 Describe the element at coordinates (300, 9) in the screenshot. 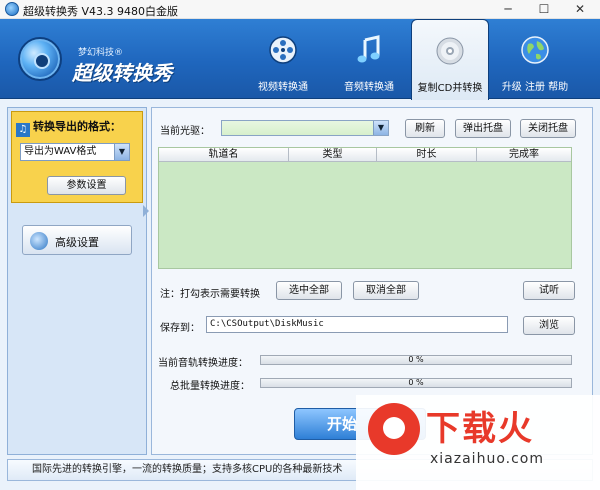

I see `title-bar: 超级转换秀 V43.3 9480白金版 ─ ☐ ✕` at that location.